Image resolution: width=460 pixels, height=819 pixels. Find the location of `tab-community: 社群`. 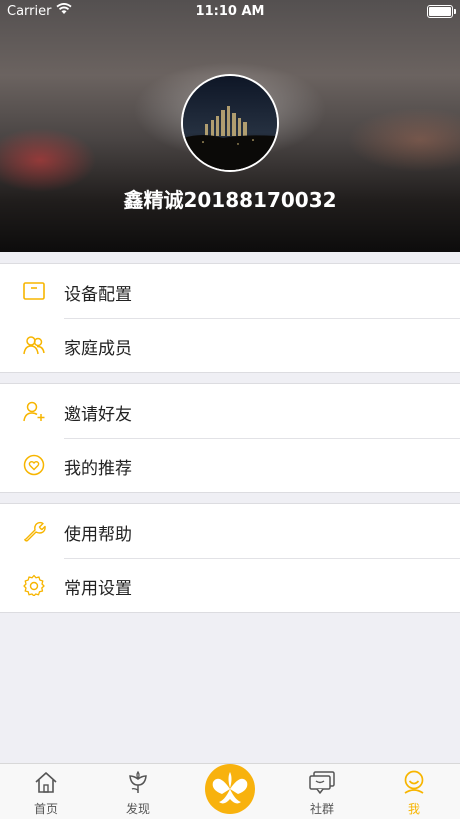

tab-community: 社群 is located at coordinates (322, 791).